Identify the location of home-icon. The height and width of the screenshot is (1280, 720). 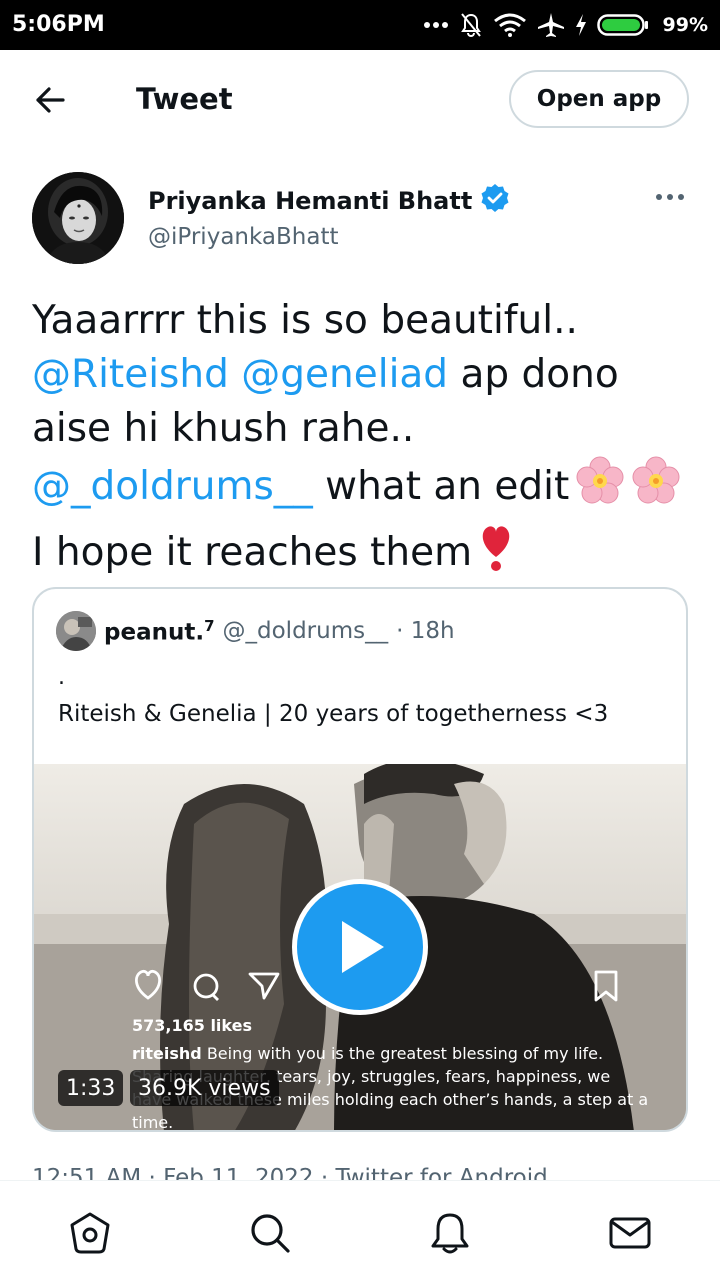
(90, 1233).